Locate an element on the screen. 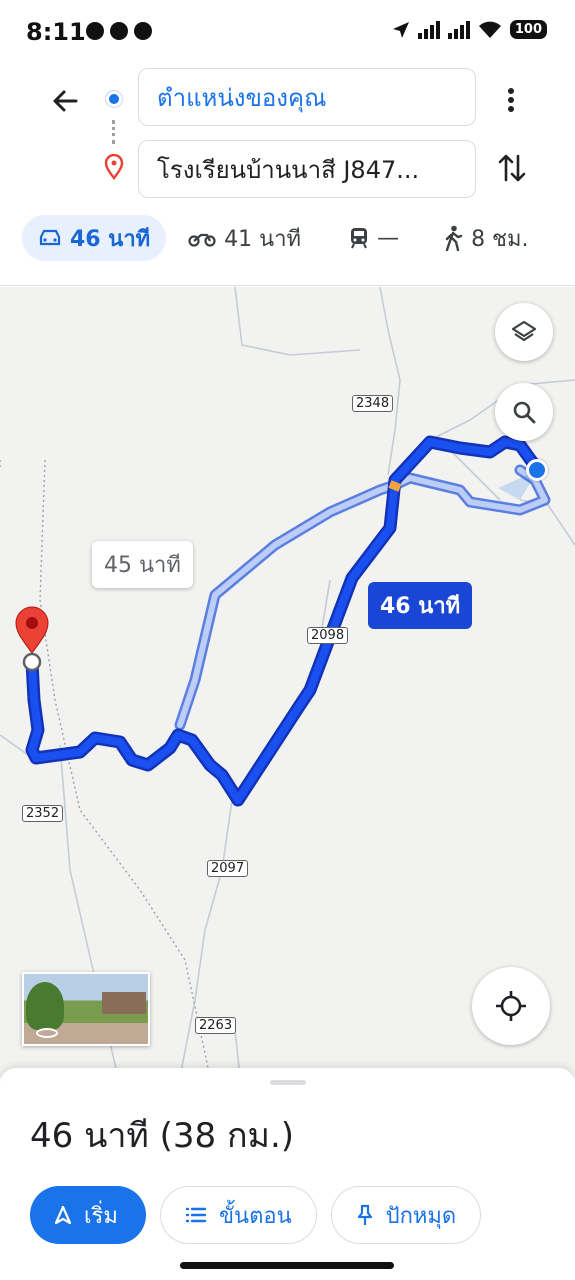 This screenshot has height=1280, width=575. location-arrow-icon is located at coordinates (400, 29).